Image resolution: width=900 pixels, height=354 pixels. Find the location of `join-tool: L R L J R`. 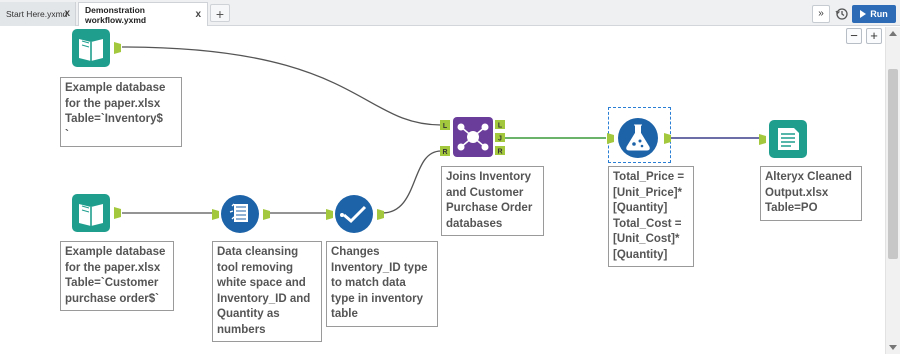

join-tool: L R L J R is located at coordinates (473, 137).